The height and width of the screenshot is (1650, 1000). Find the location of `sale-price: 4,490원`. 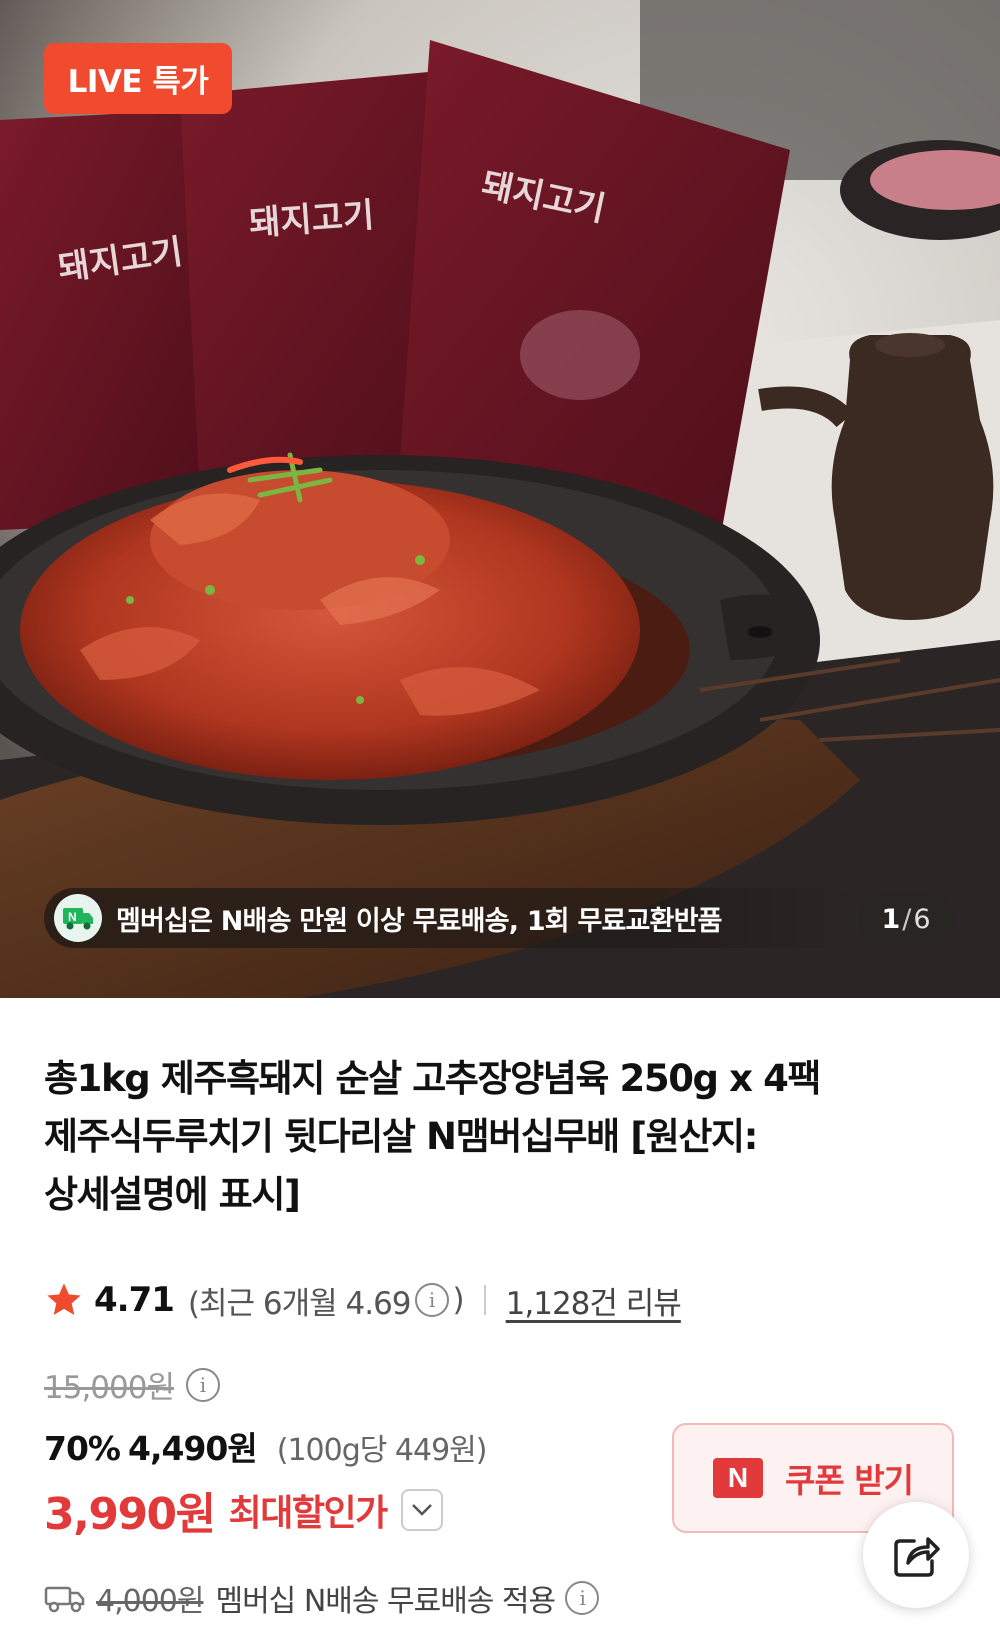

sale-price: 4,490원 is located at coordinates (193, 1448).